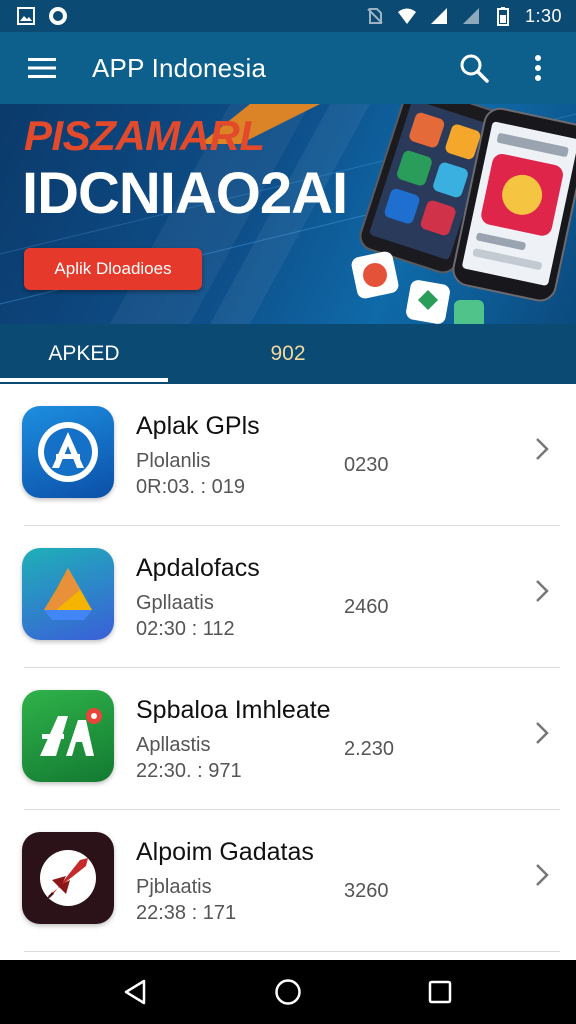 This screenshot has width=576, height=1024. Describe the element at coordinates (288, 68) in the screenshot. I see `app-bar: APP Indonesia` at that location.